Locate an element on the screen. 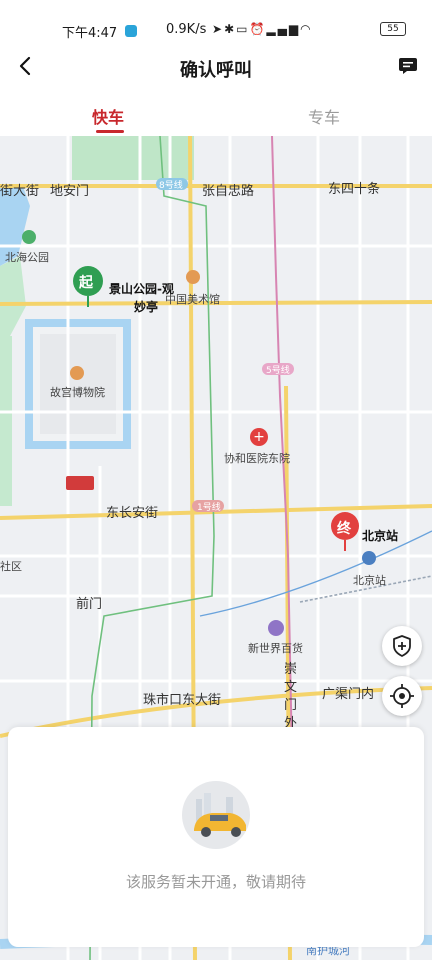 This screenshot has height=960, width=432. map-label-beijingzhan: 北京站 is located at coordinates (380, 536).